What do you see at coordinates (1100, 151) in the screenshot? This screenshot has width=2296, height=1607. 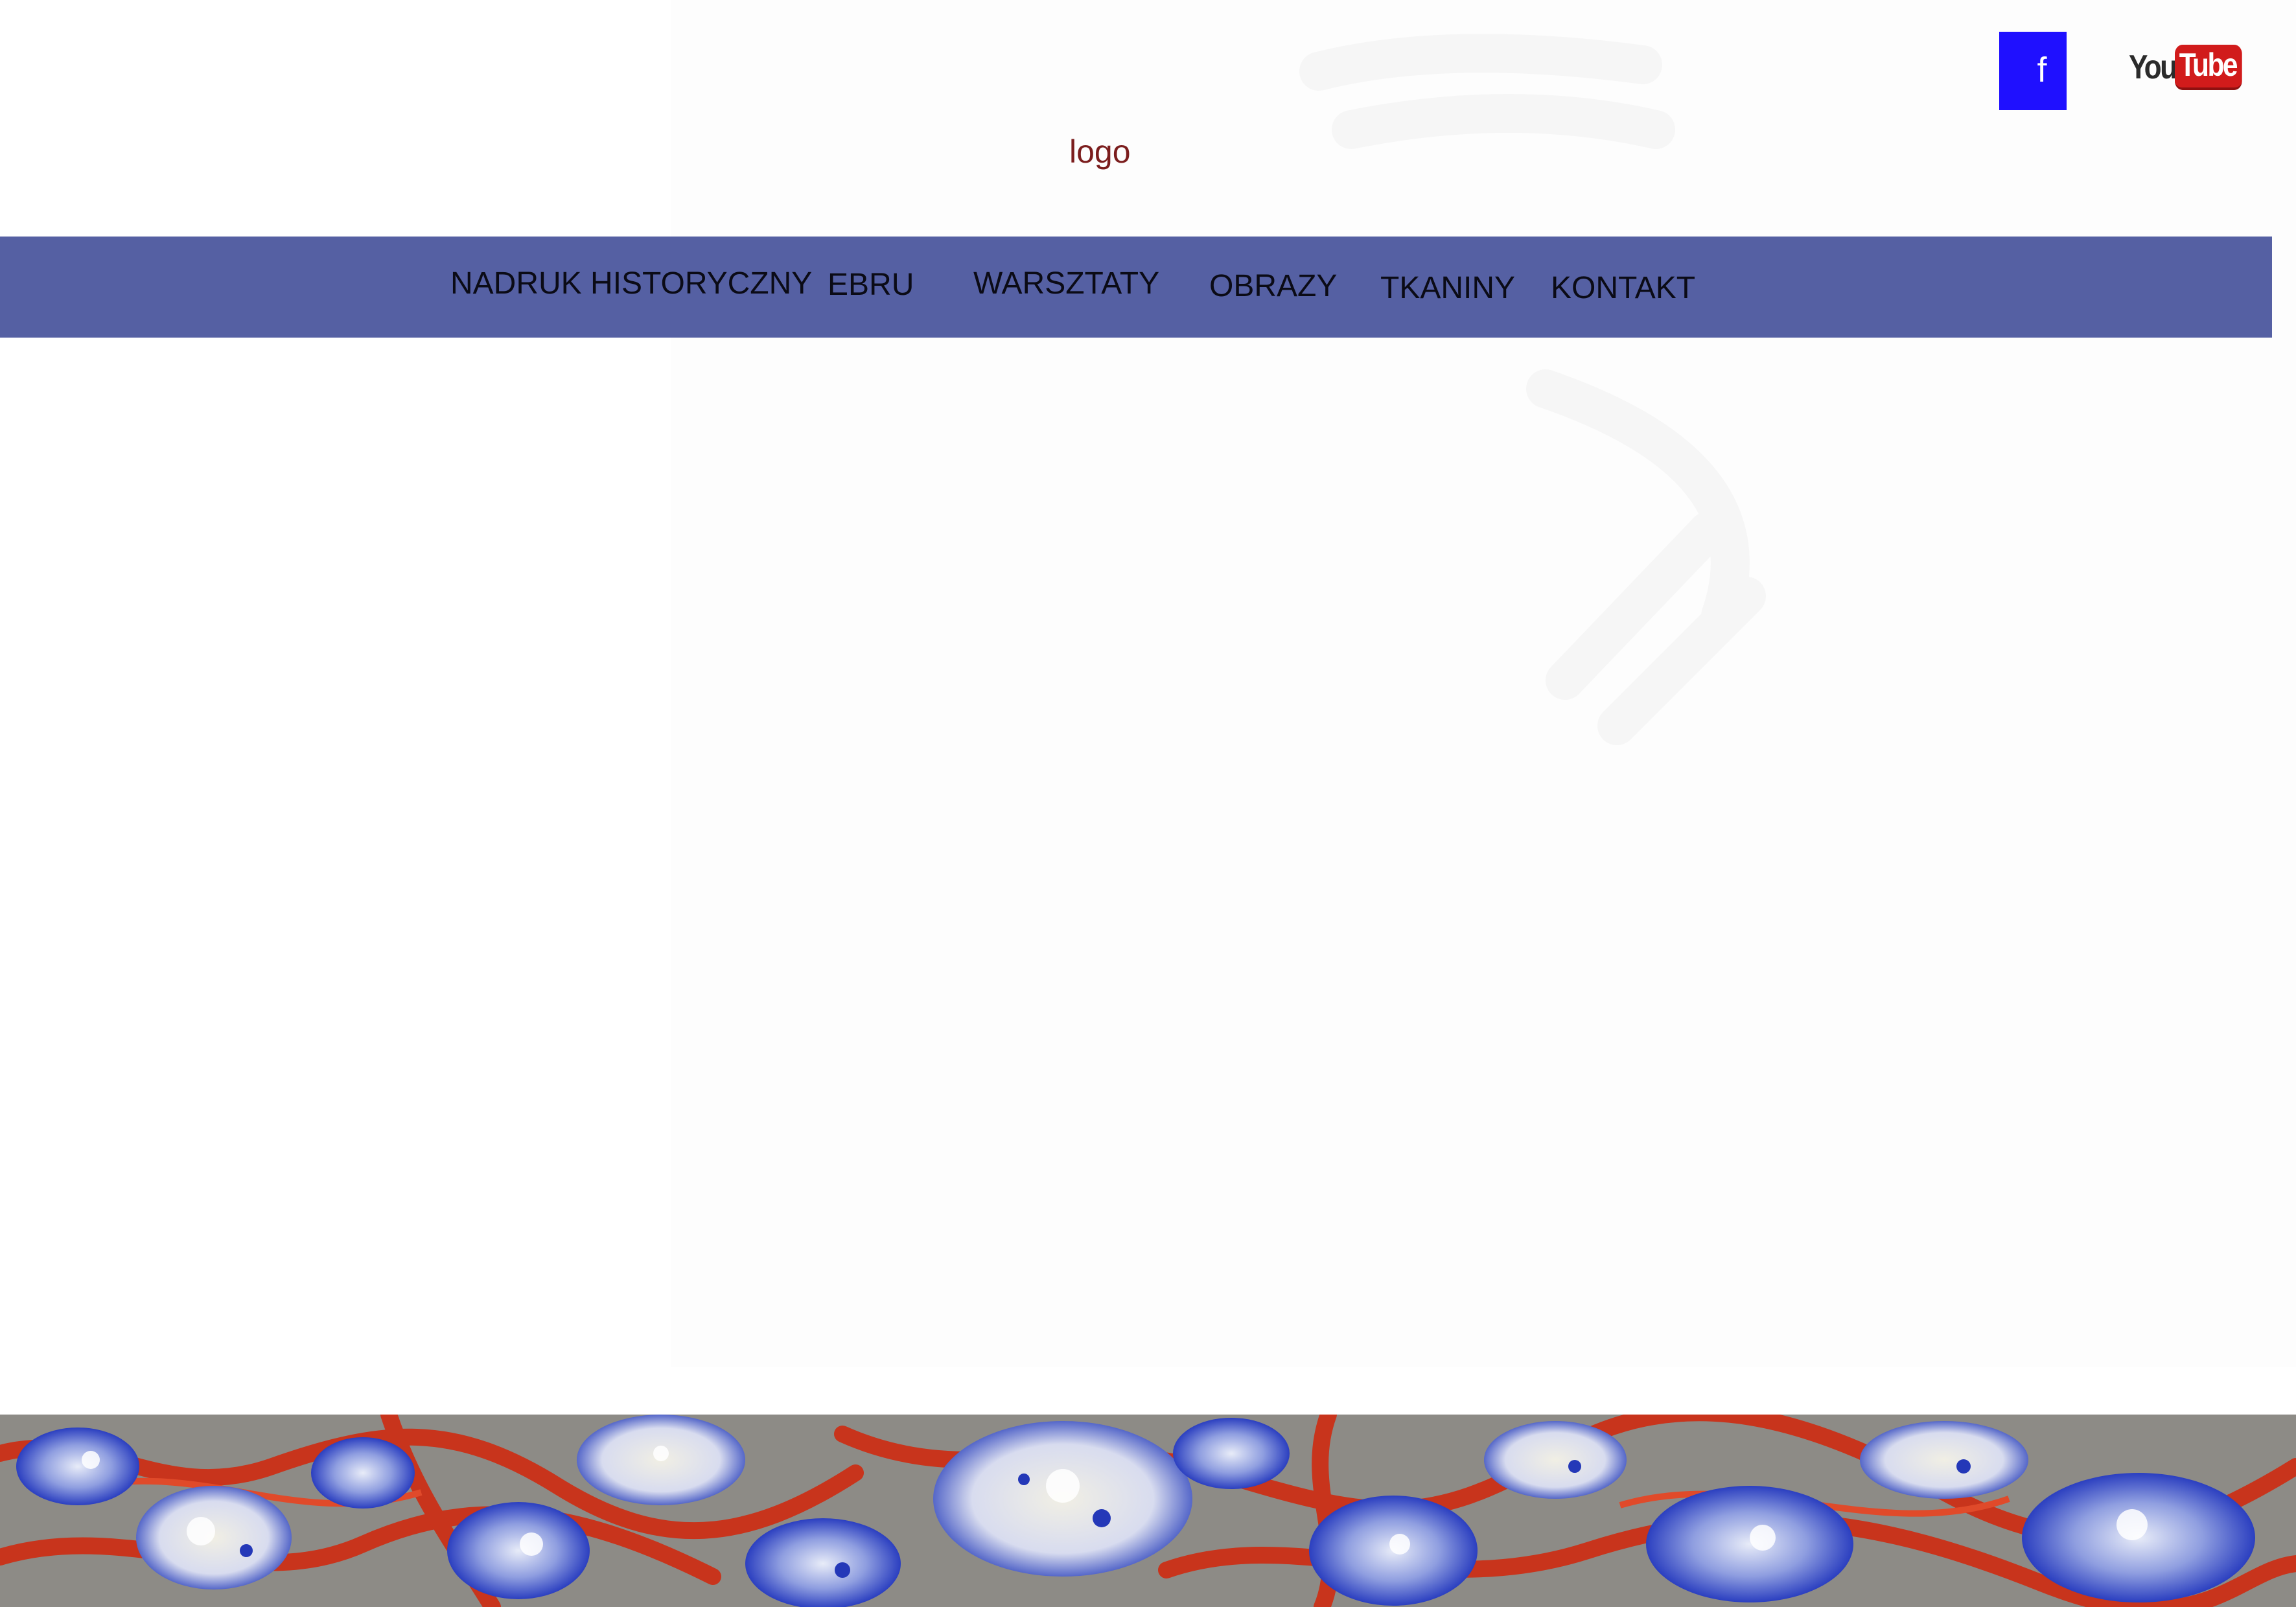 I see `site-logo: logo` at bounding box center [1100, 151].